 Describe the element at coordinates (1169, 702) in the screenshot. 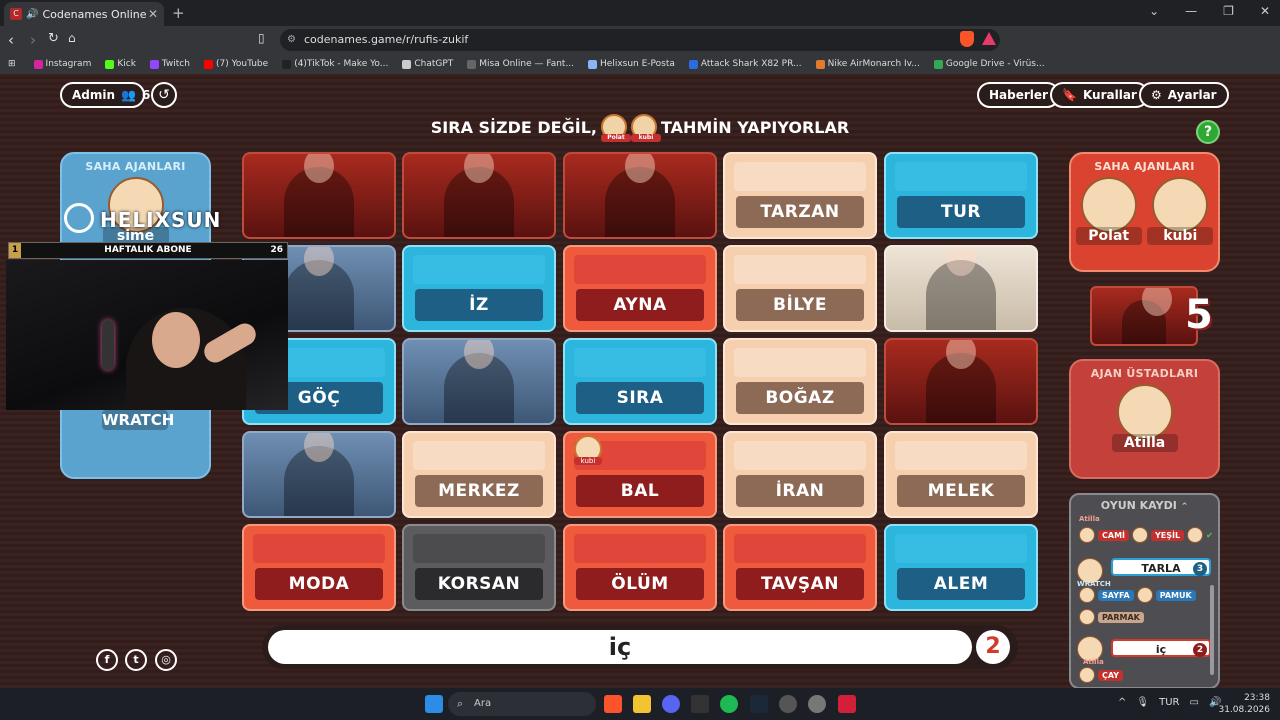

I see `language-indicator: TUR` at that location.